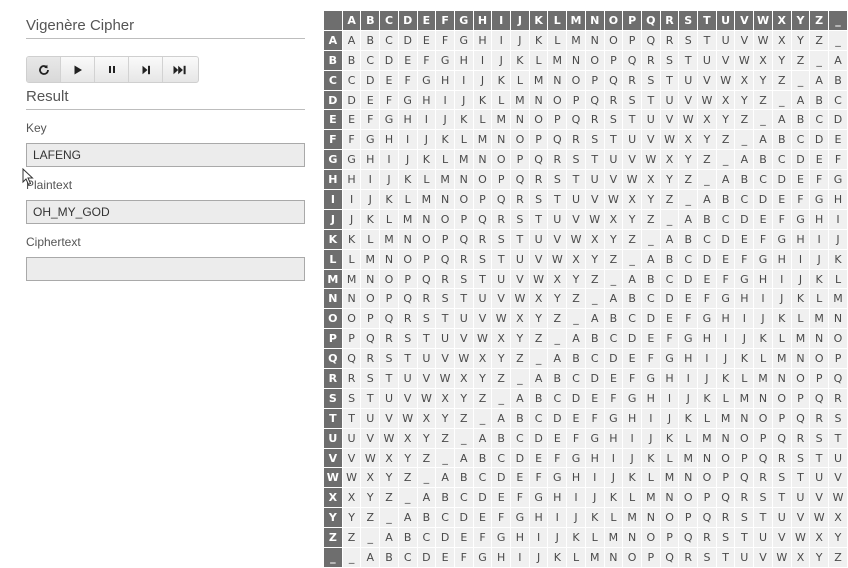 This screenshot has height=568, width=848. I want to click on row-header: N, so click(333, 299).